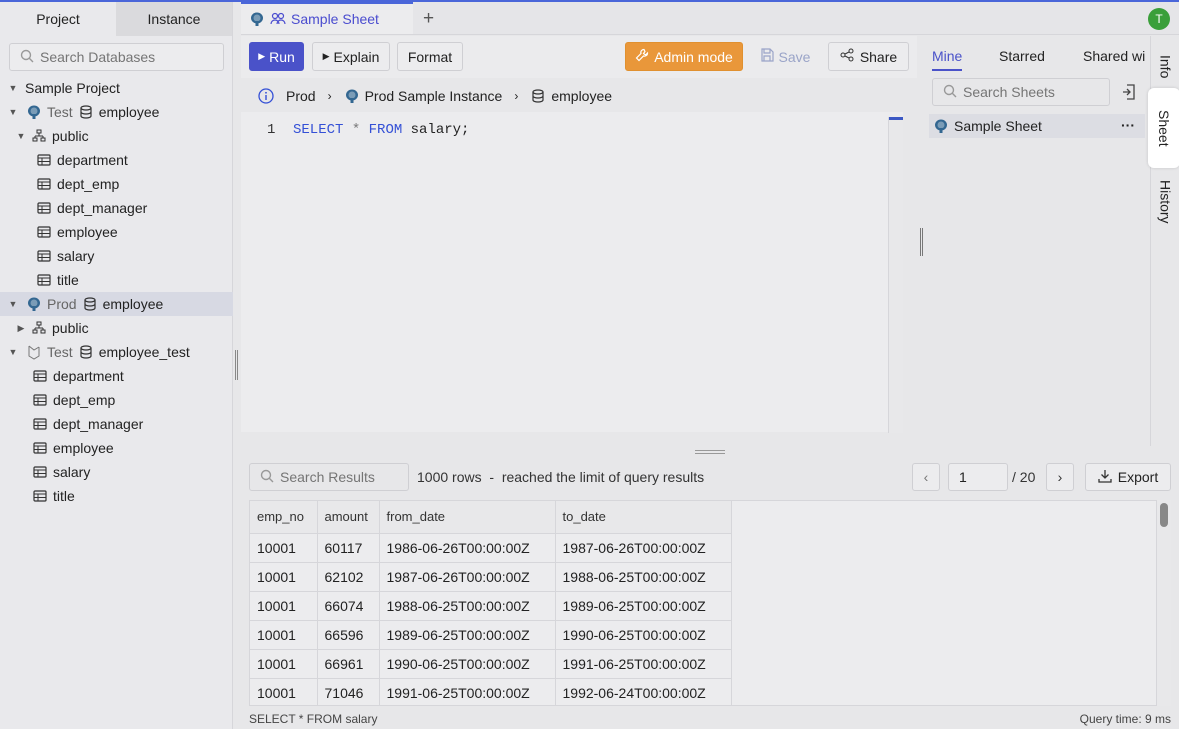 The height and width of the screenshot is (729, 1179). Describe the element at coordinates (1165, 67) in the screenshot. I see `tab-info: Info` at that location.